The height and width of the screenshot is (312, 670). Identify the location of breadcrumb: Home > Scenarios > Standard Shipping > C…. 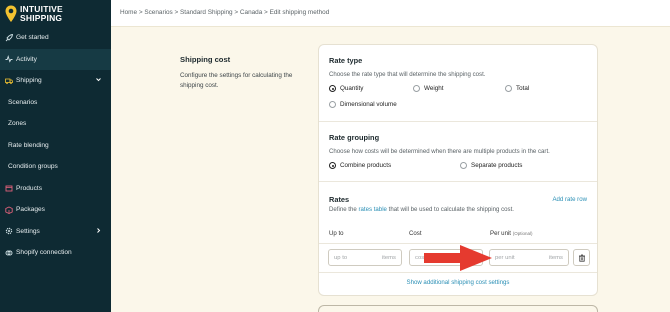
(224, 12).